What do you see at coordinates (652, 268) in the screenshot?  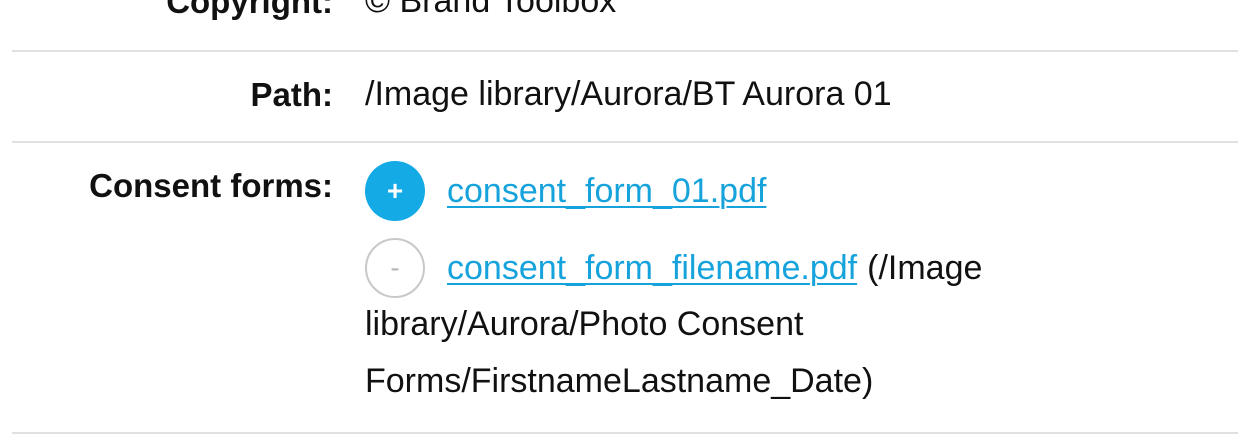 I see `consent-form-link: consent_form_filename.pdf` at bounding box center [652, 268].